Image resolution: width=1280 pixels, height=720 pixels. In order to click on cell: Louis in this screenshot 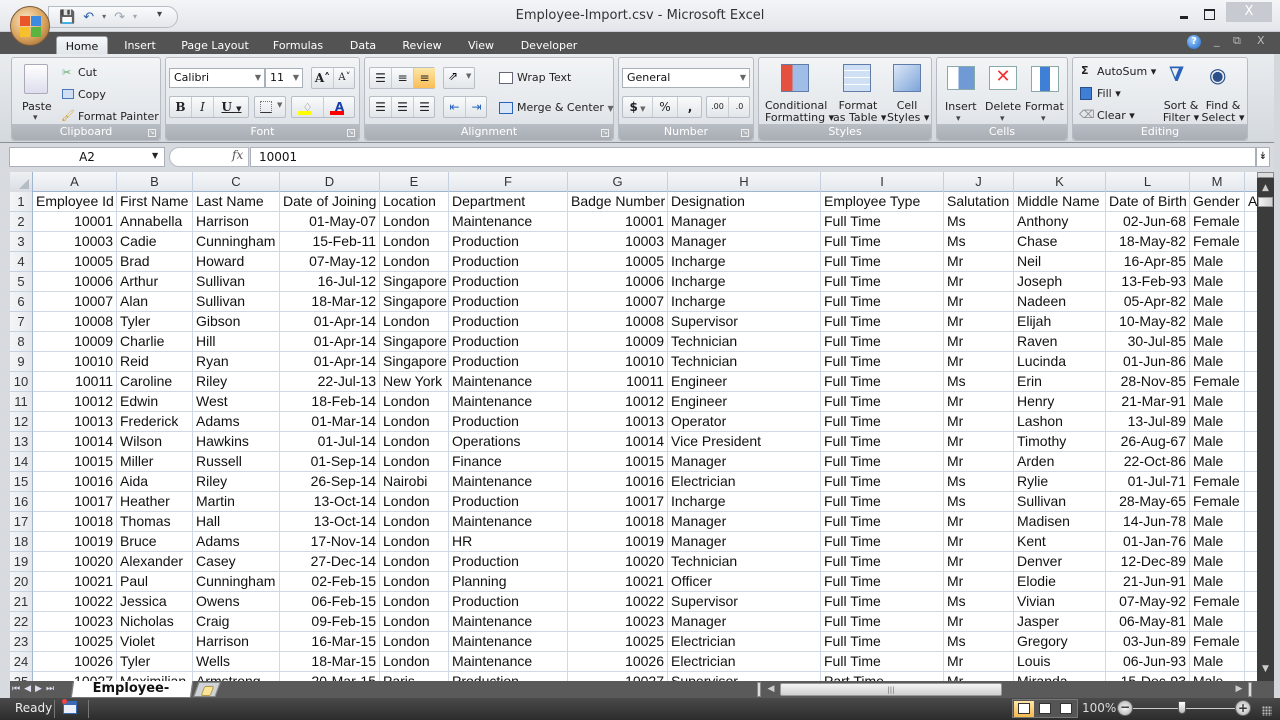, I will do `click(1060, 662)`.